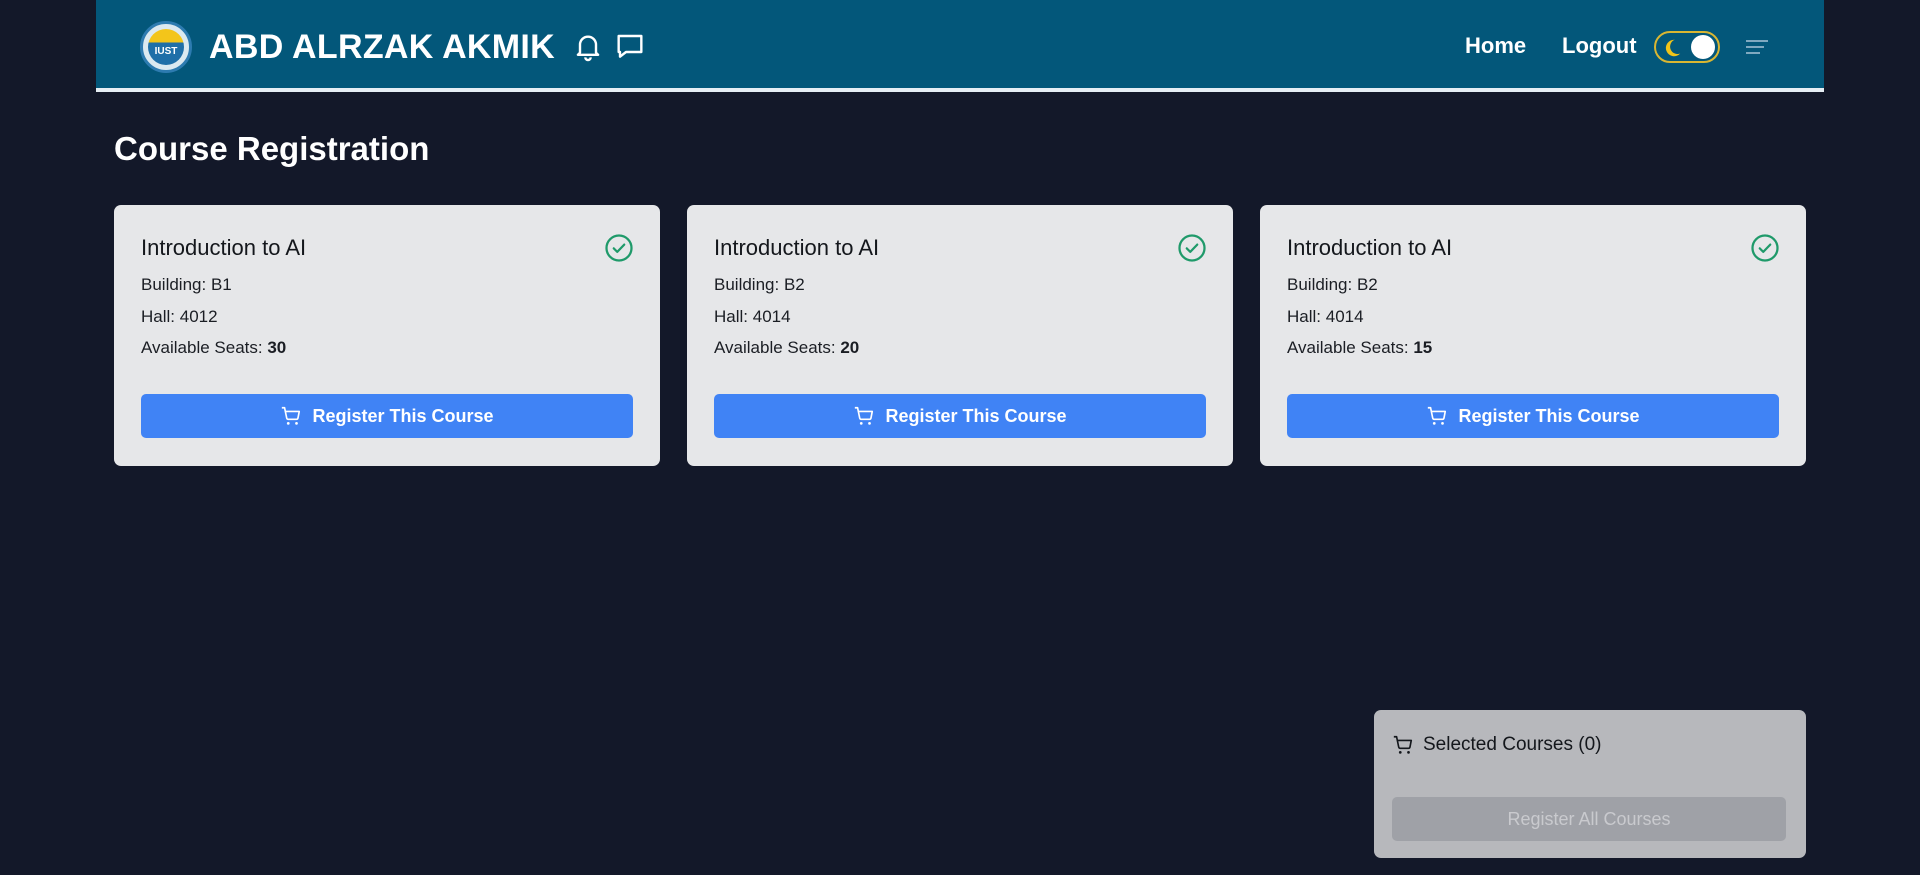 The image size is (1920, 875). I want to click on selected-courses-header: Selected Courses (0), so click(1496, 745).